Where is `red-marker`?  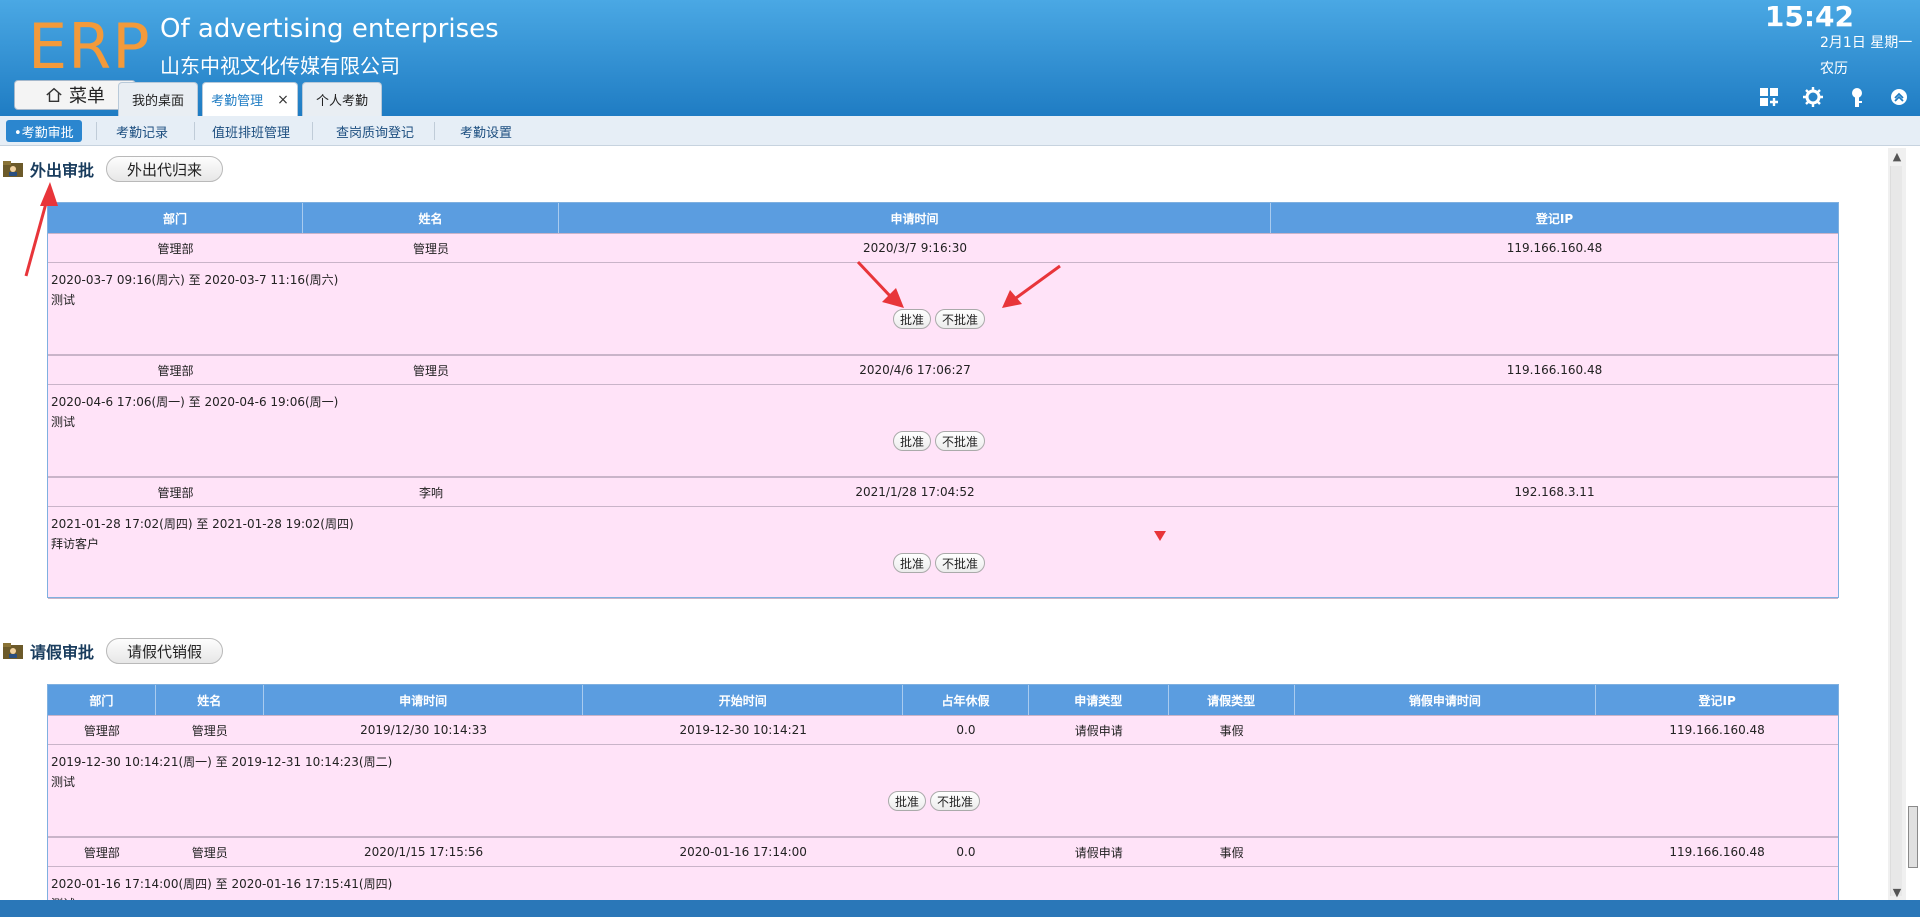
red-marker is located at coordinates (1160, 536).